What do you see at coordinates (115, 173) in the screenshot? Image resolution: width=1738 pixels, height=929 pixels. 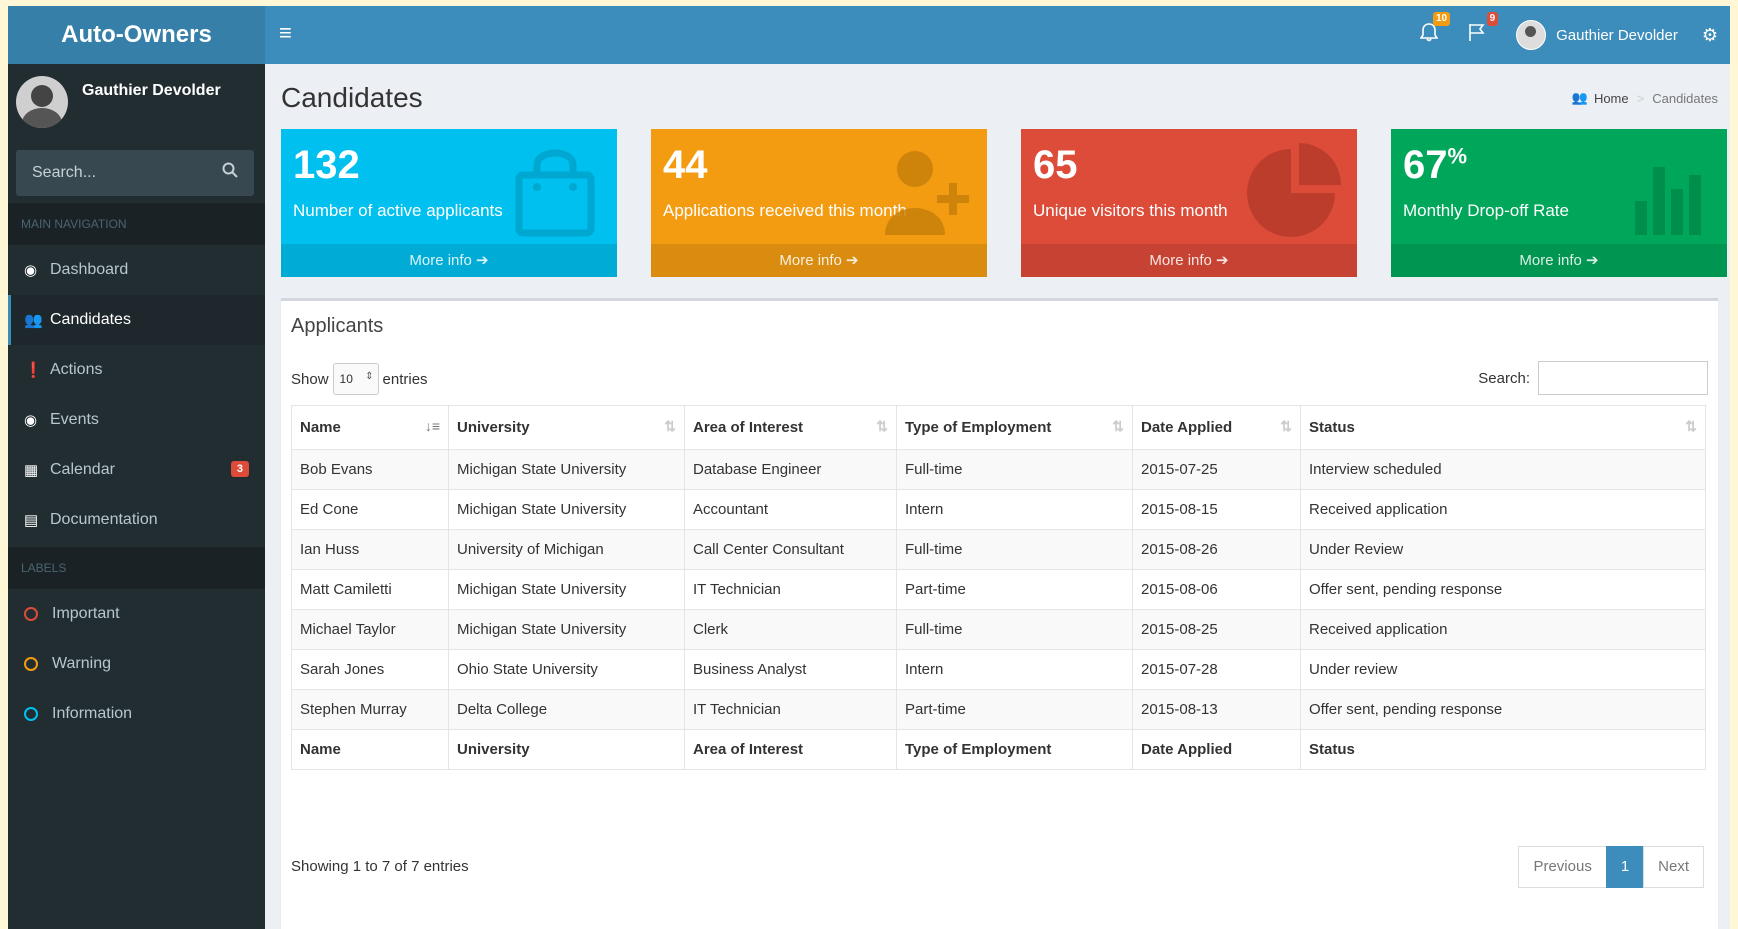 I see `sidebar-search-input` at bounding box center [115, 173].